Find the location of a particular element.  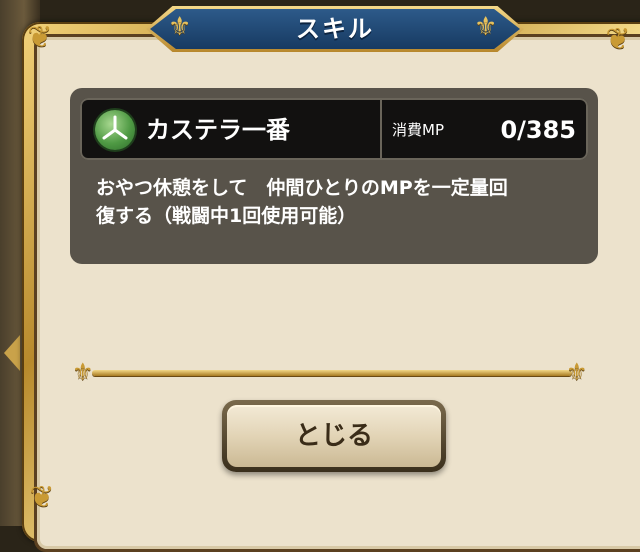

close-button: とじる is located at coordinates (334, 436).